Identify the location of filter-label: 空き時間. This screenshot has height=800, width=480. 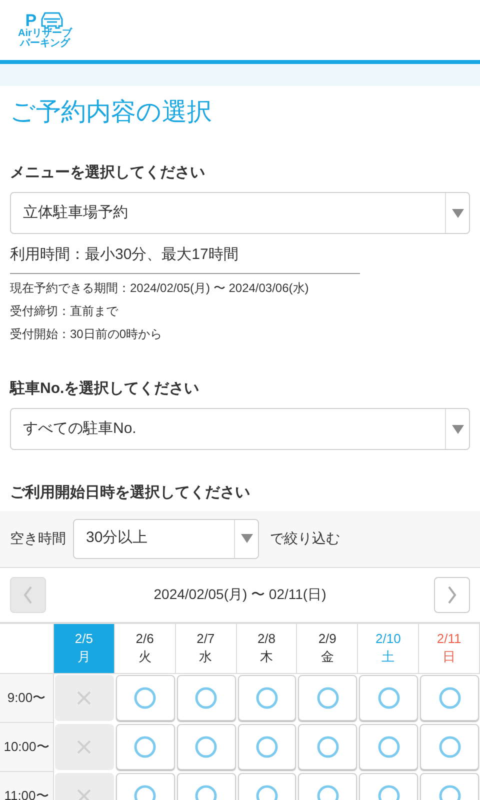
(38, 538).